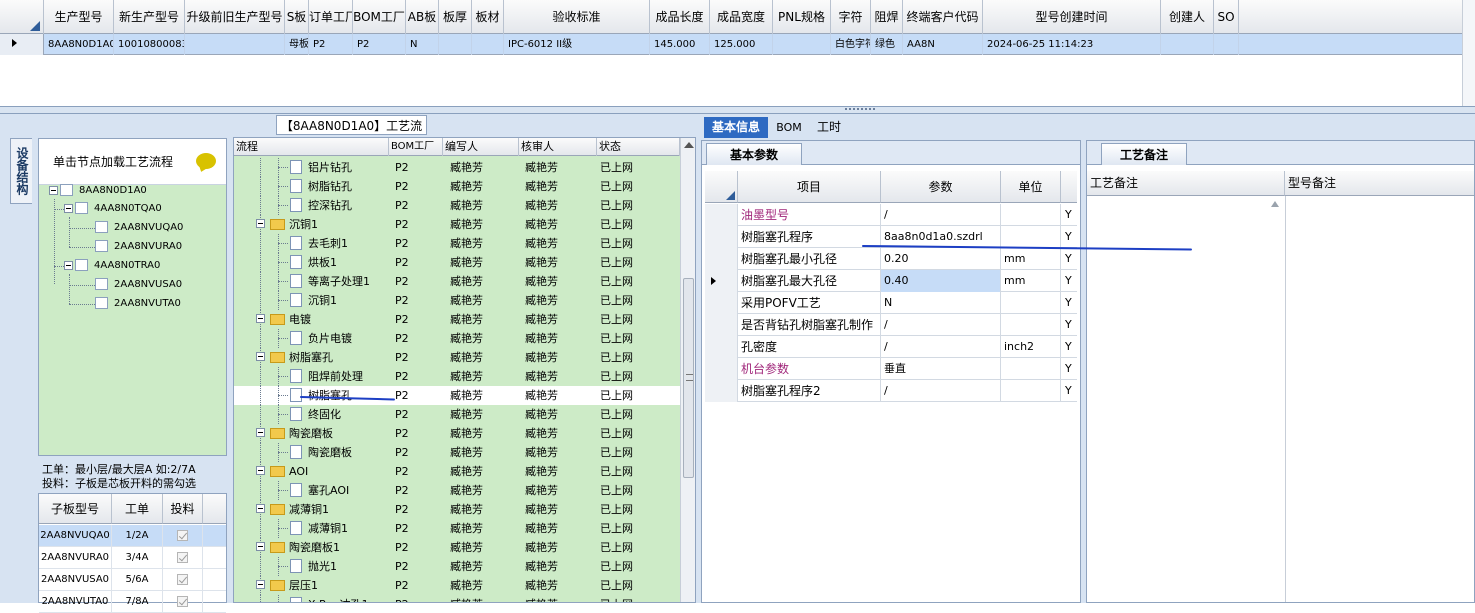  Describe the element at coordinates (137, 580) in the screenshot. I see `sub-order-cell: 5/6A` at that location.